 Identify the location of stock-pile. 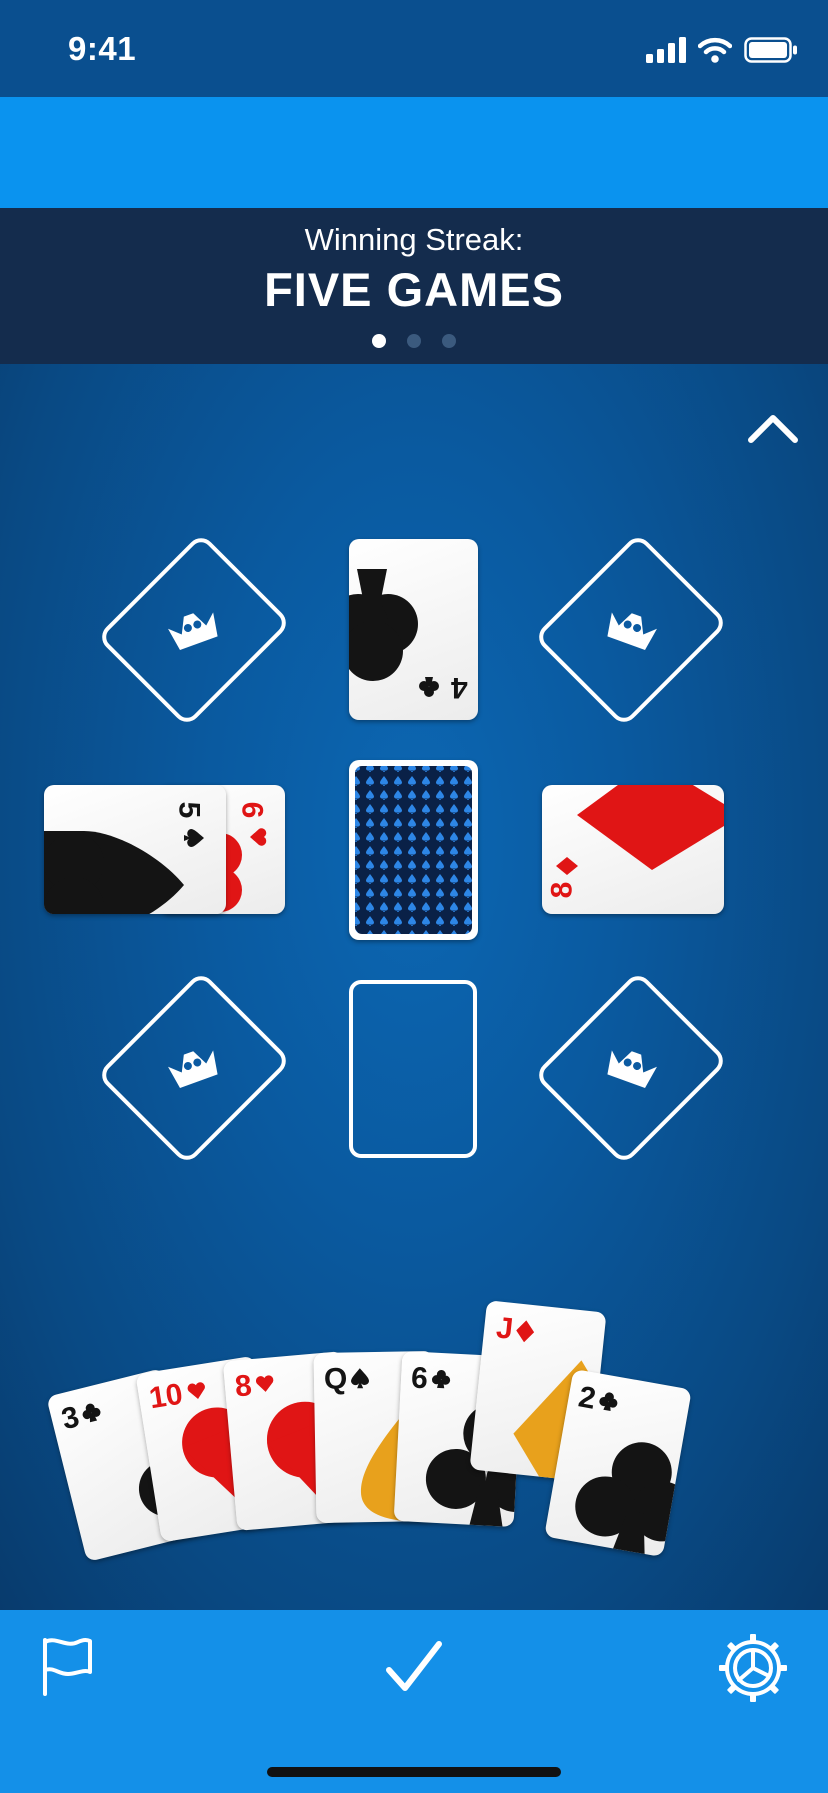
(413, 850).